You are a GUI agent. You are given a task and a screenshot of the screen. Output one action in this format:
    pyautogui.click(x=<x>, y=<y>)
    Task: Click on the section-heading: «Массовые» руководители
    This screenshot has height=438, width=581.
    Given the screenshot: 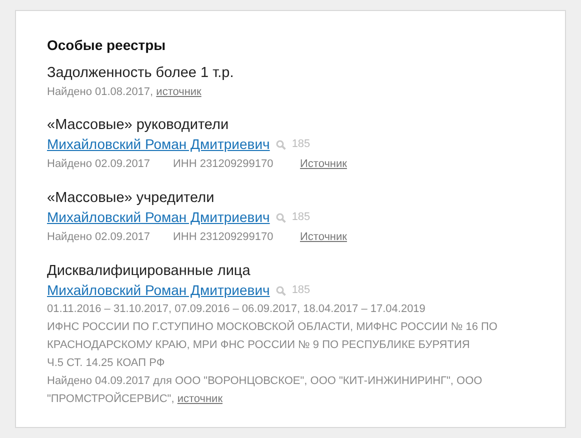 What is the action you would take?
    pyautogui.click(x=138, y=125)
    